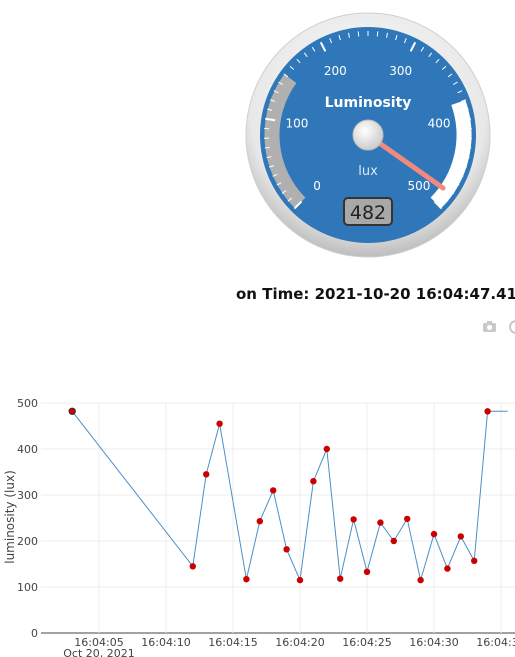 The width and height of the screenshot is (515, 657). What do you see at coordinates (418, 186) in the screenshot?
I see `gauge-tick-label: 500` at bounding box center [418, 186].